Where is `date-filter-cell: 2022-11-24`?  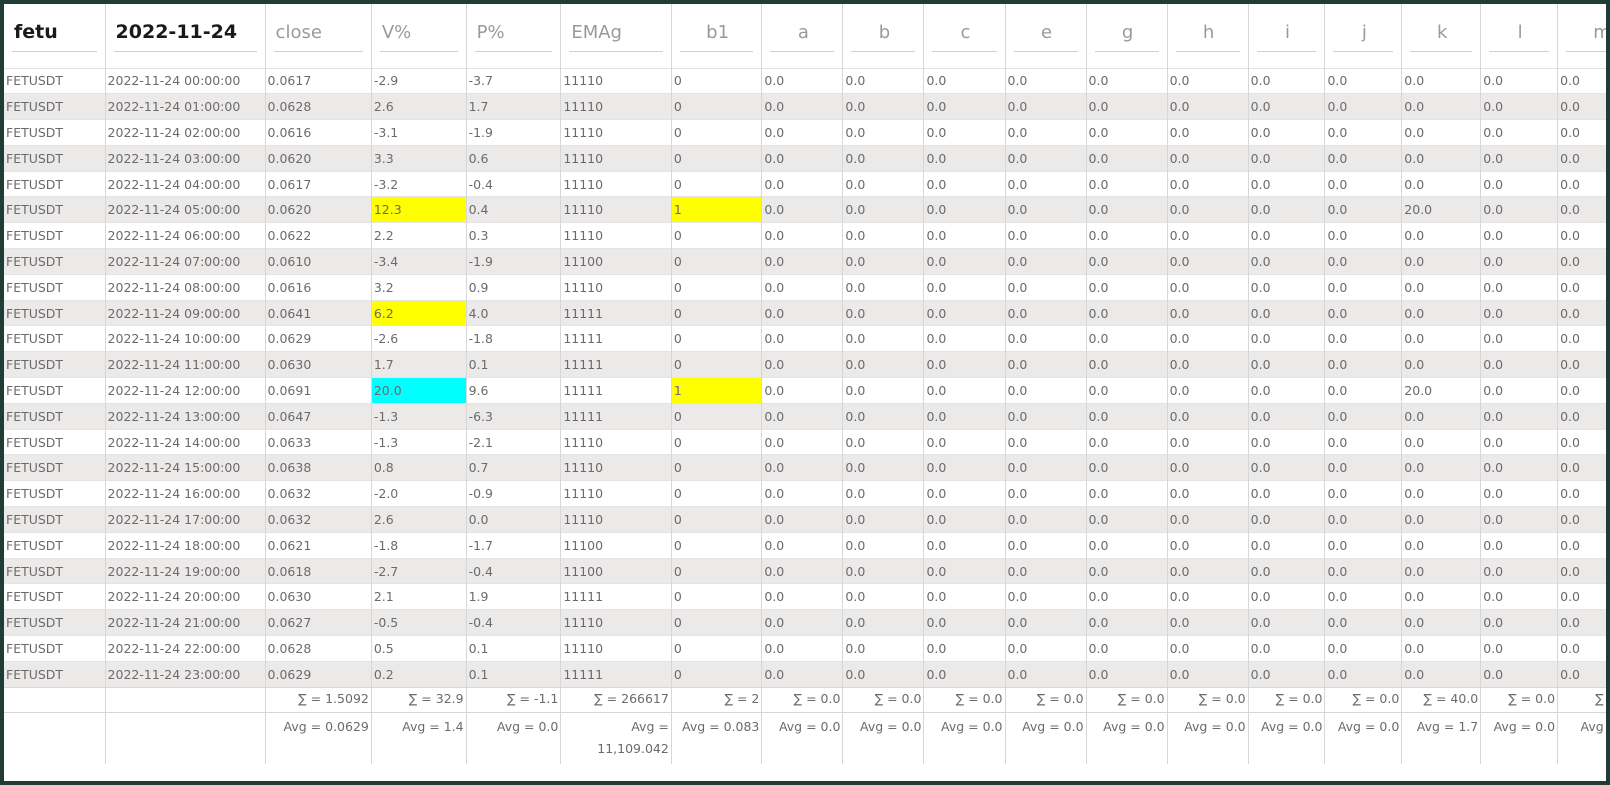
date-filter-cell: 2022-11-24 is located at coordinates (185, 36).